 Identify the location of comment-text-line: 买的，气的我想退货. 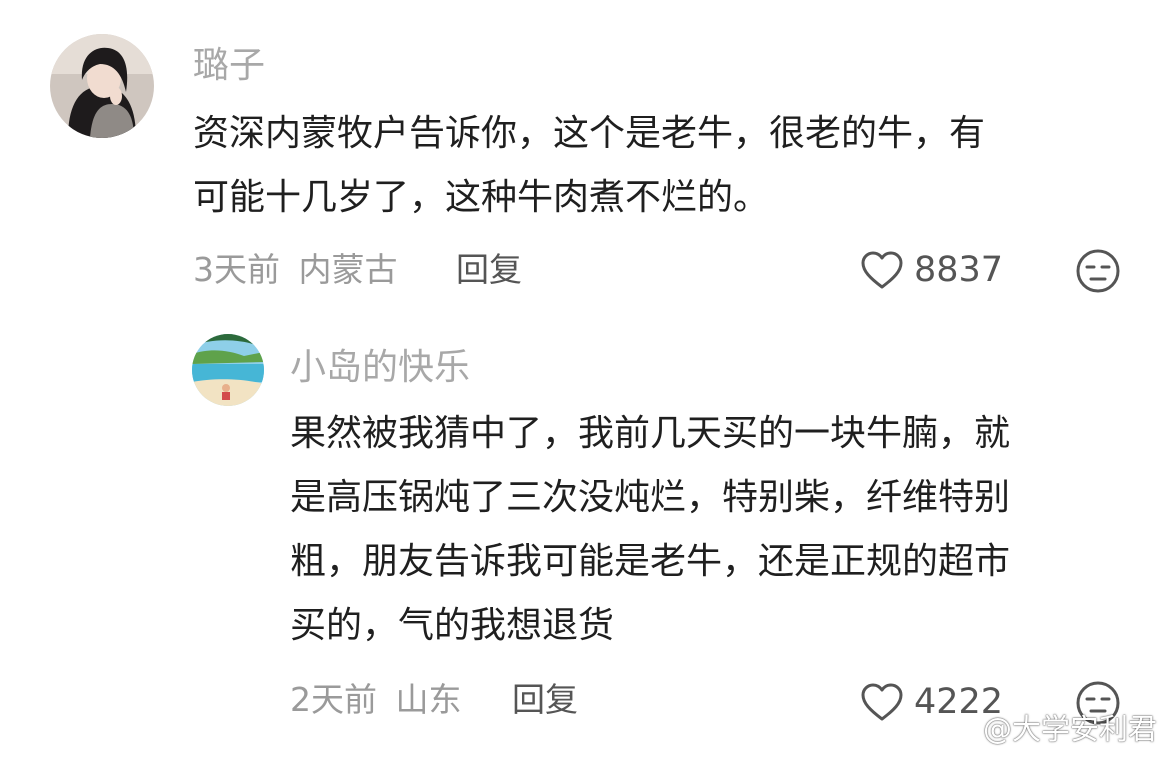
(452, 625).